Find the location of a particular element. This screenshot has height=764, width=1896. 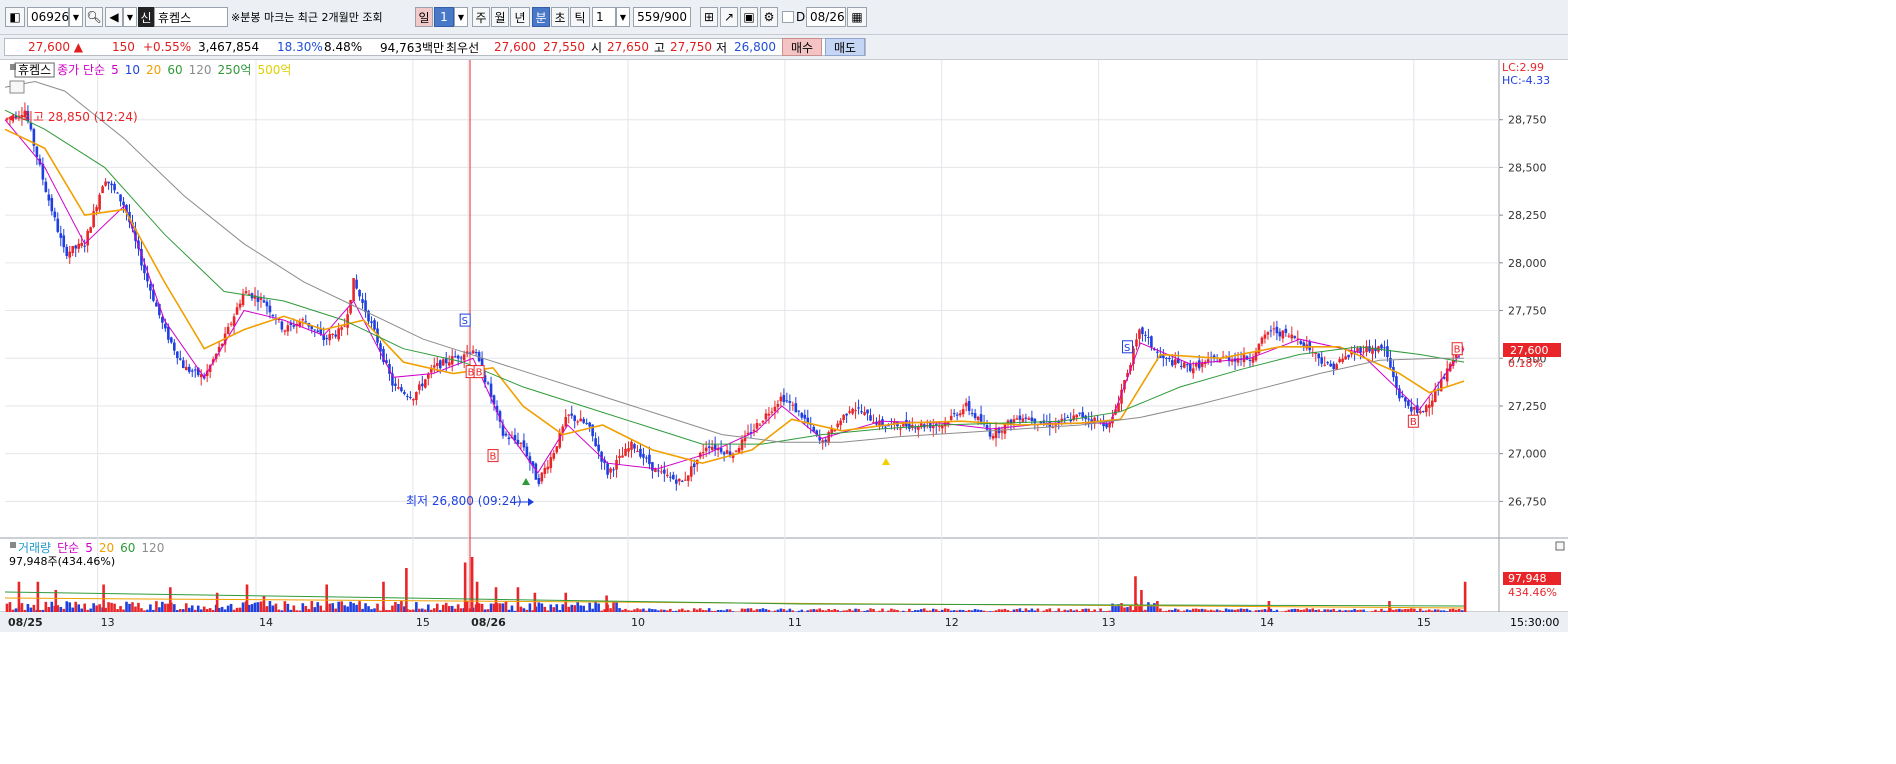

settings-icon: ⚙ is located at coordinates (769, 17).